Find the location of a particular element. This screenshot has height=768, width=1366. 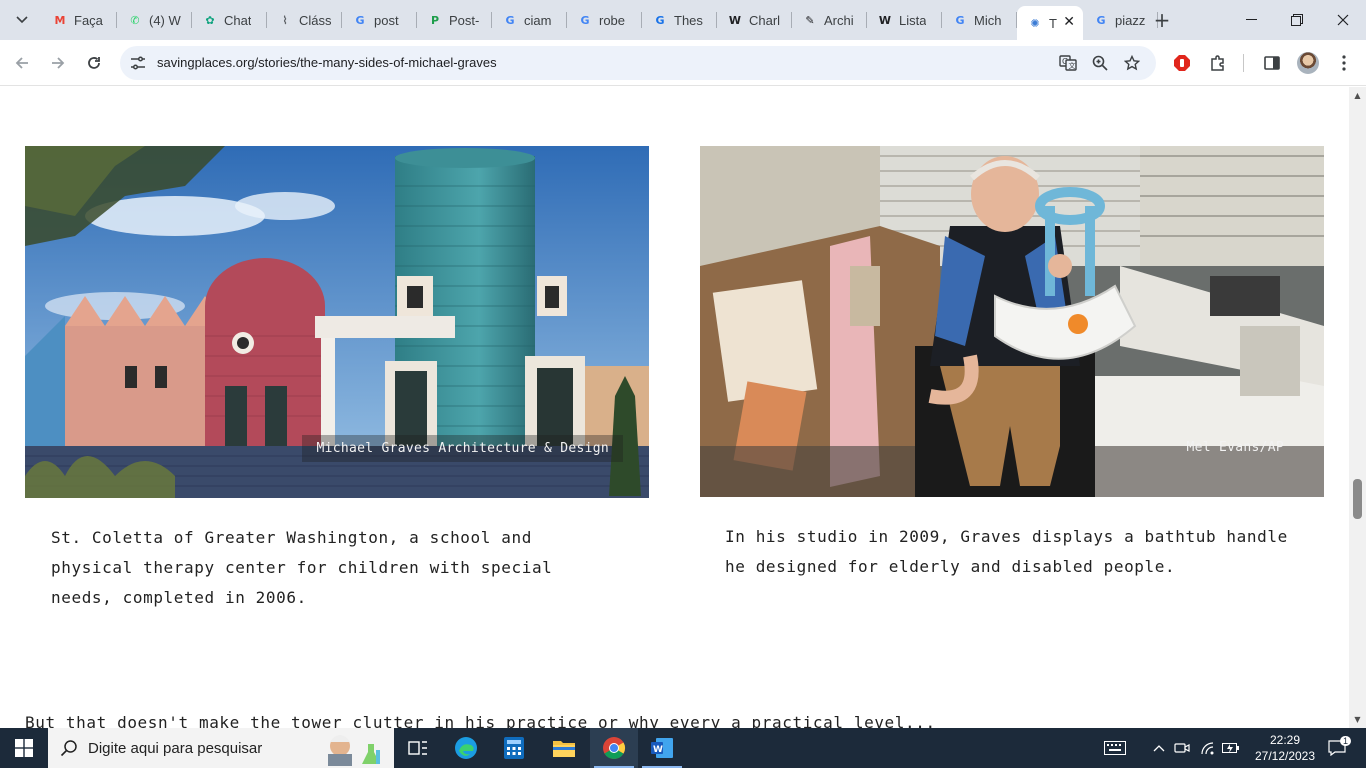

bookmark-button is located at coordinates (1132, 63).